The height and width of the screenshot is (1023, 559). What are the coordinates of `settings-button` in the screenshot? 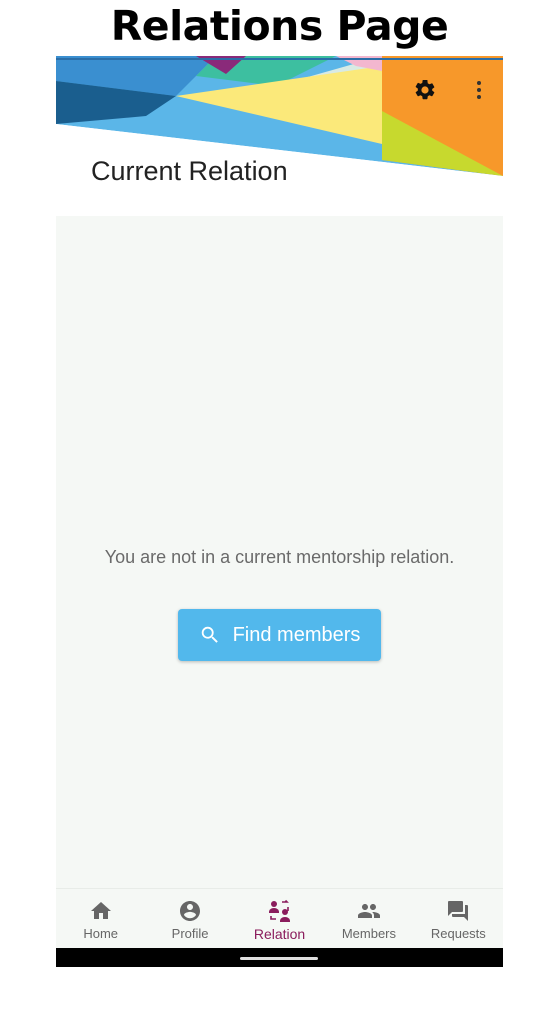 It's located at (425, 90).